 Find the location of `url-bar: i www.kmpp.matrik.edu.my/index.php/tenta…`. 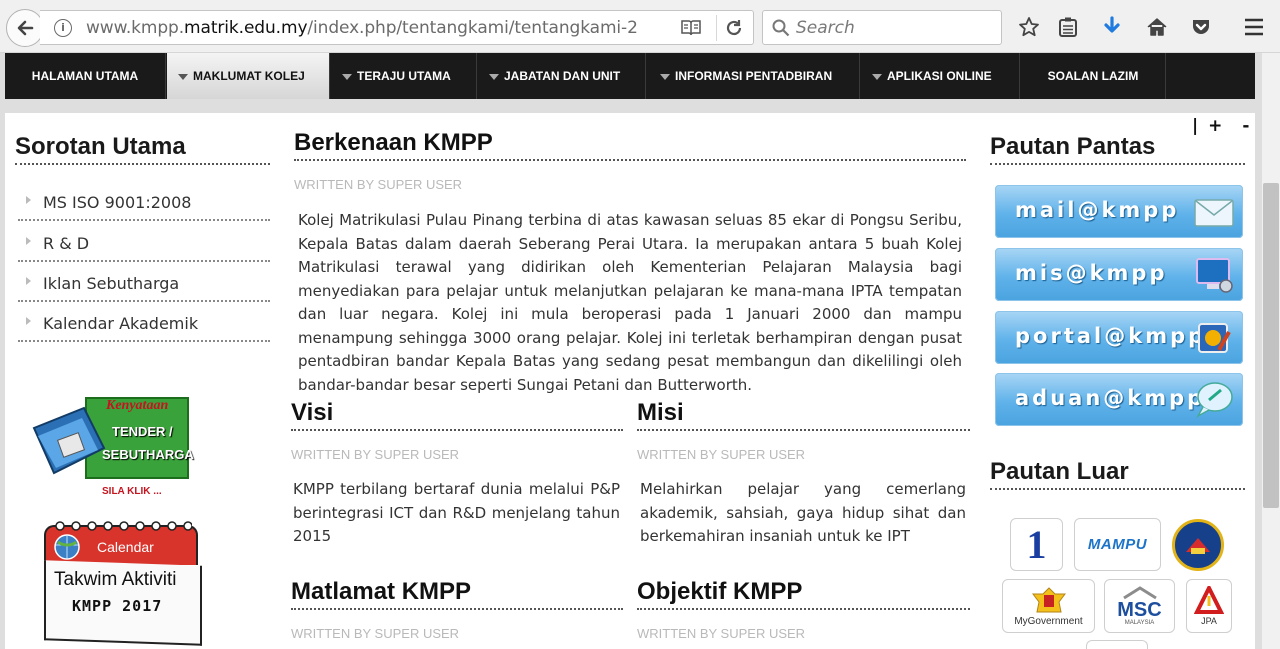

url-bar: i www.kmpp.matrik.edu.my/index.php/tenta… is located at coordinates (397, 27).